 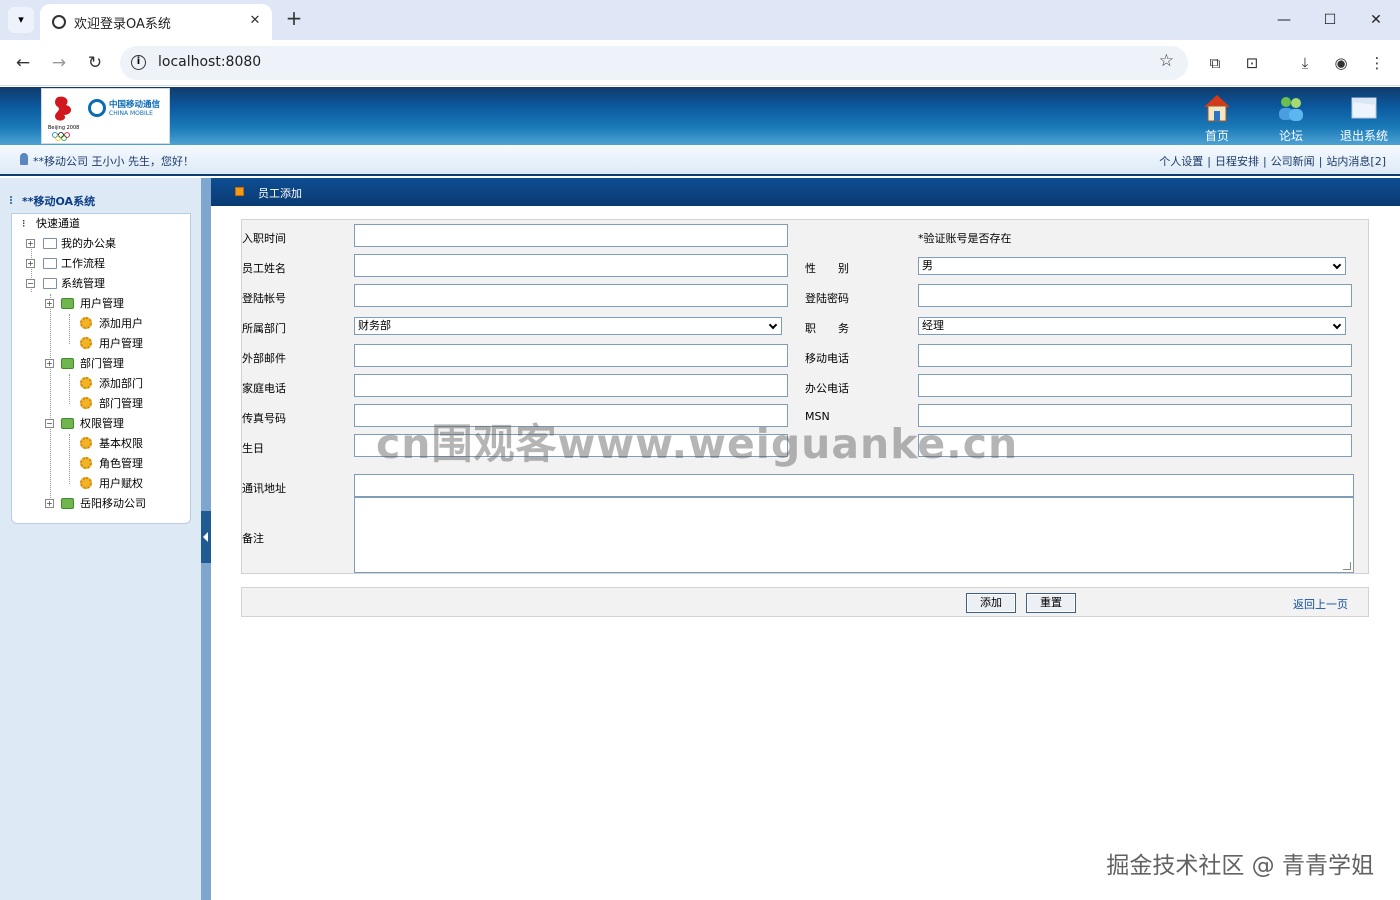 What do you see at coordinates (1364, 108) in the screenshot?
I see `exit-icon` at bounding box center [1364, 108].